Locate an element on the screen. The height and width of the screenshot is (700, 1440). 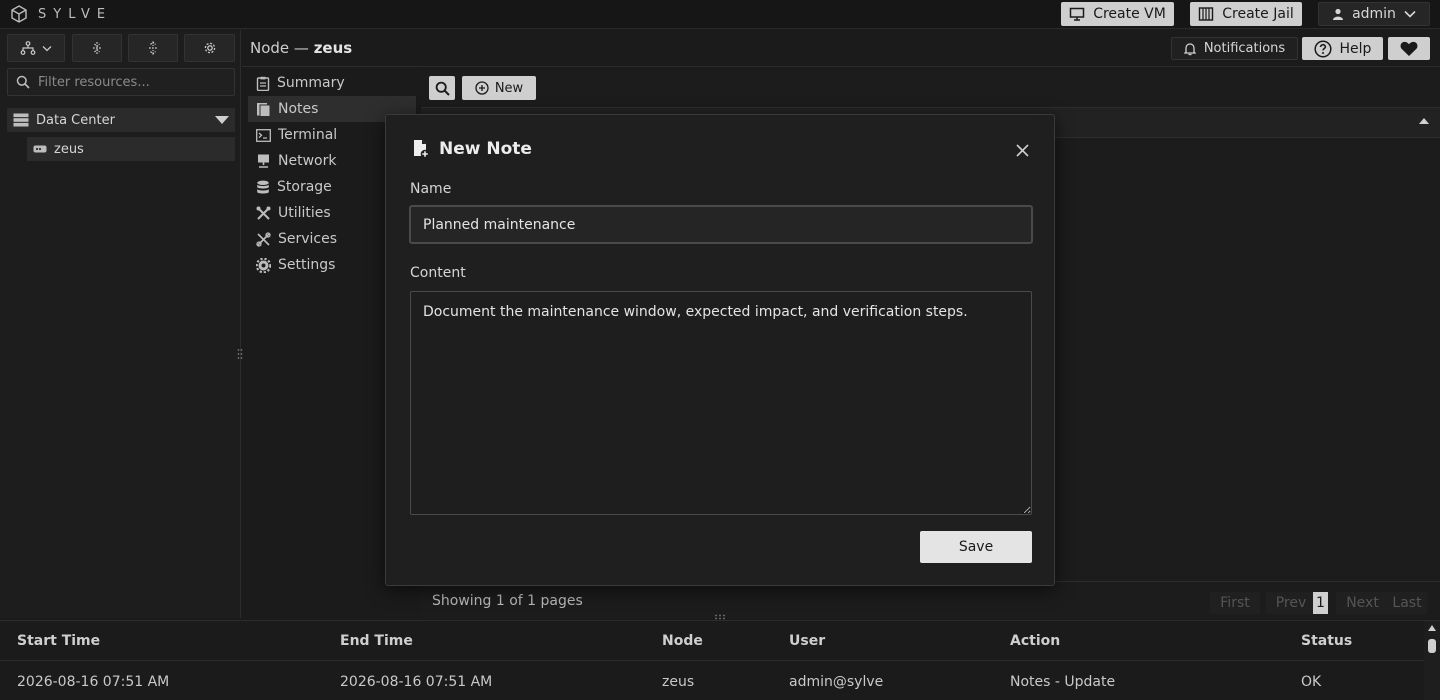
menu-item-label: Terminal is located at coordinates (308, 135).